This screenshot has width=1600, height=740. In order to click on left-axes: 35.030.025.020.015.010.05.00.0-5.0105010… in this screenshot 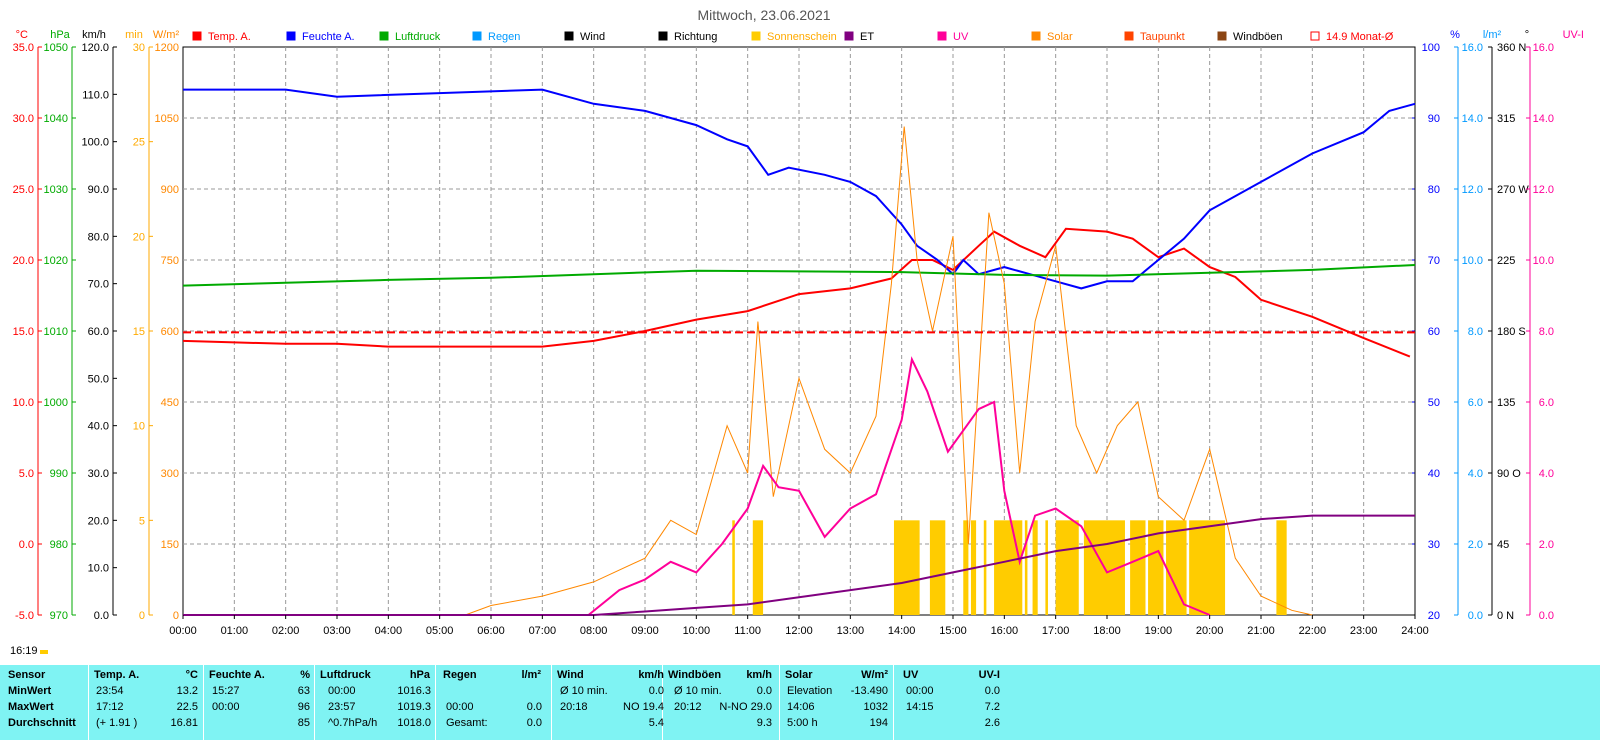, I will do `click(100, 332)`.